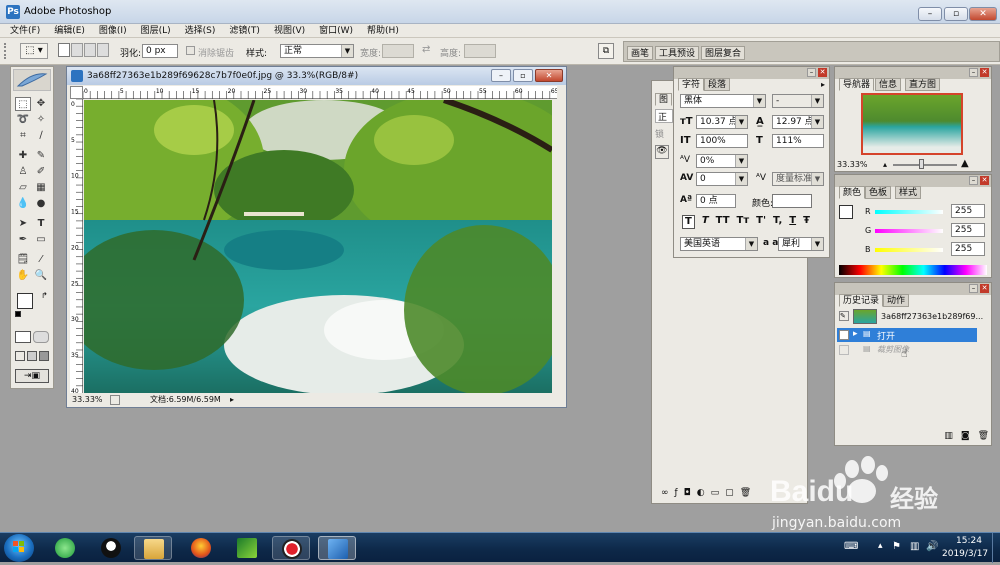  Describe the element at coordinates (76, 92) in the screenshot. I see `ruler-origin` at that location.